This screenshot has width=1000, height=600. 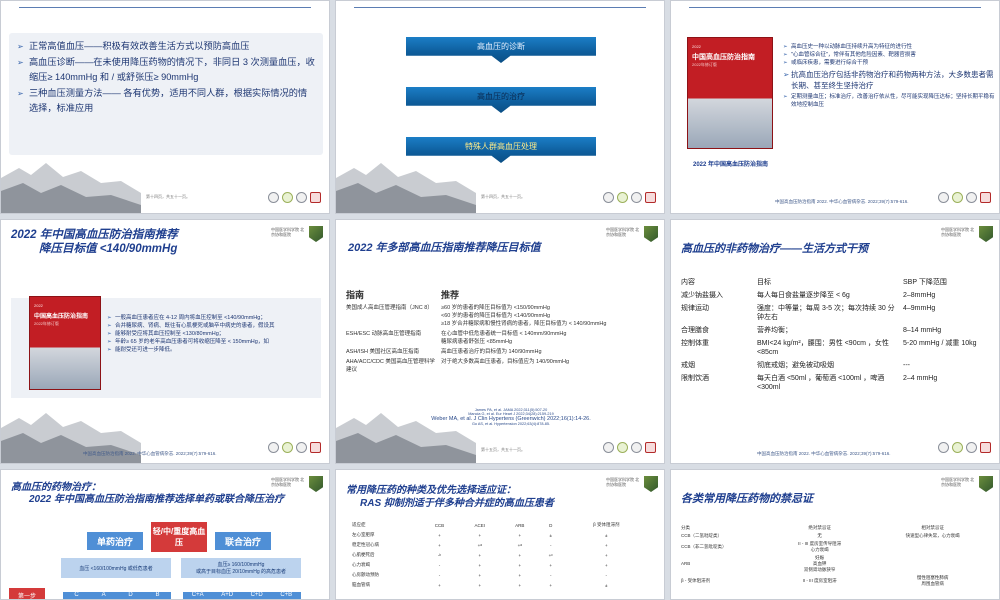 What do you see at coordinates (837, 528) in the screenshot?
I see `table-header-row: 分类 绝对禁忌证 相对禁忌证` at bounding box center [837, 528].